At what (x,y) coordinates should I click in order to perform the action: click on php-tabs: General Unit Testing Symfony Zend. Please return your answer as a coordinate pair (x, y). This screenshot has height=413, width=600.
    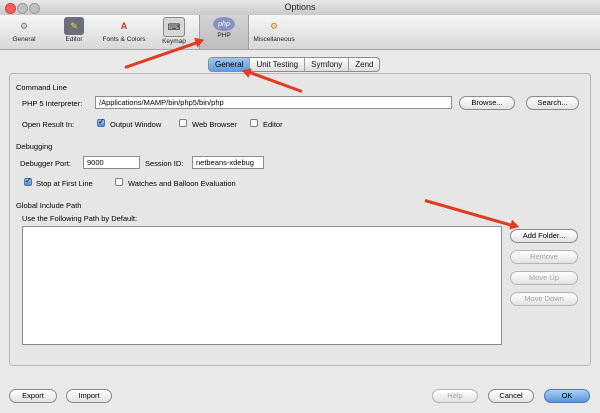
    Looking at the image, I should click on (294, 64).